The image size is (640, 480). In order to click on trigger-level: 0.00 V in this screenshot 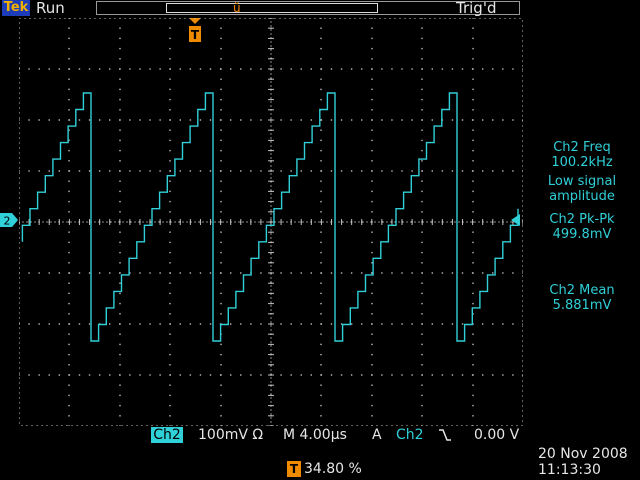, I will do `click(497, 435)`.